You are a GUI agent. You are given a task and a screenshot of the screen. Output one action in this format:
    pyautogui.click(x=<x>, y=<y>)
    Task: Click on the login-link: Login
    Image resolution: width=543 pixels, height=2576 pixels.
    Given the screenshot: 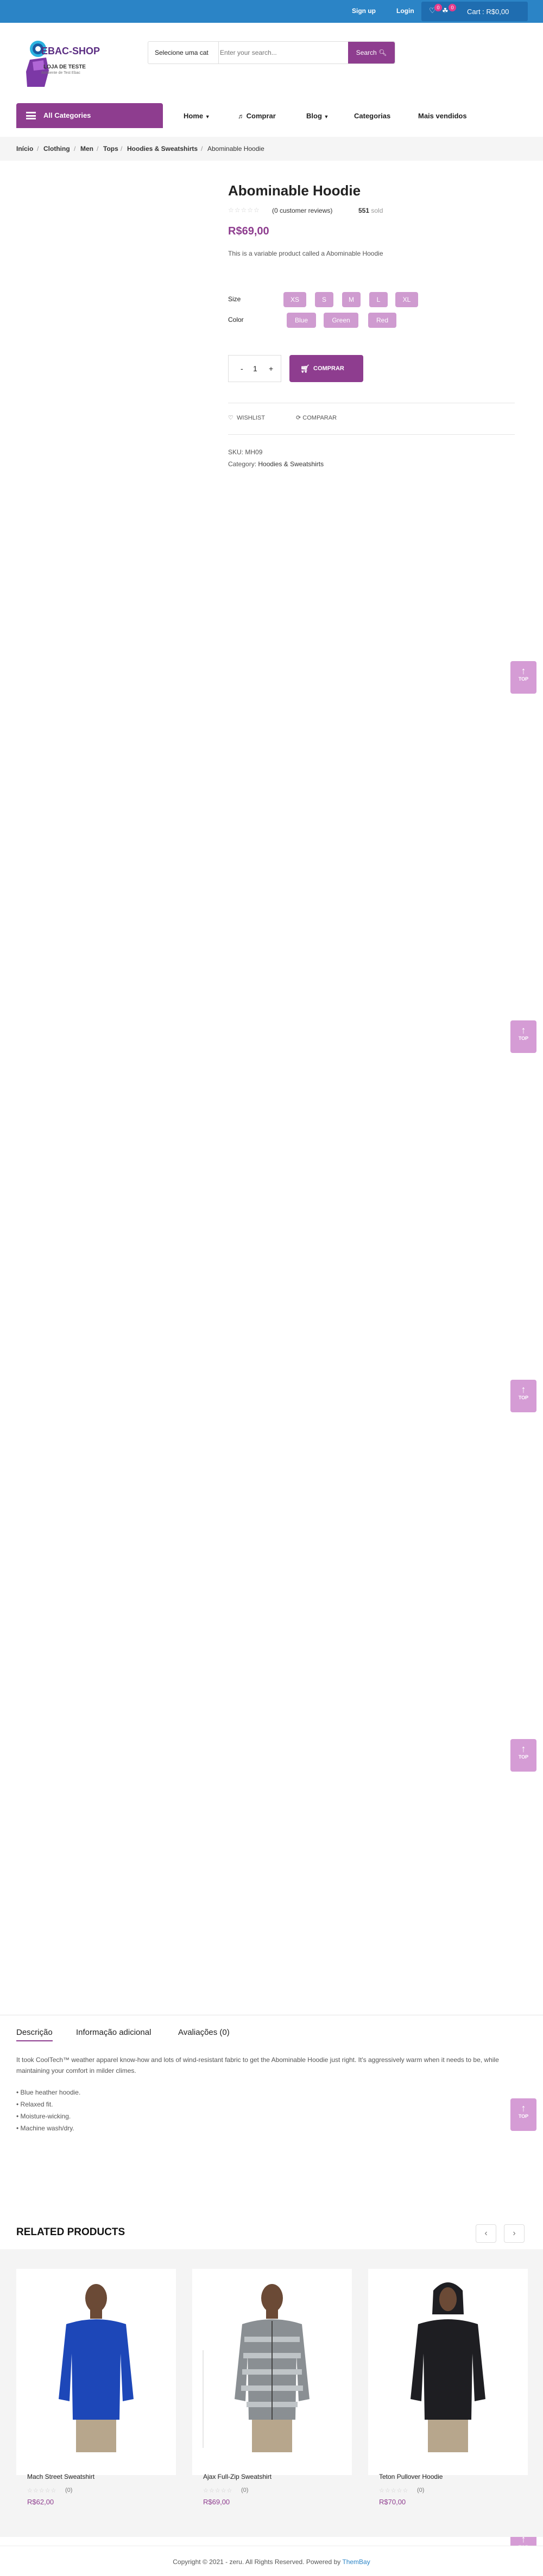 What is the action you would take?
    pyautogui.click(x=405, y=11)
    